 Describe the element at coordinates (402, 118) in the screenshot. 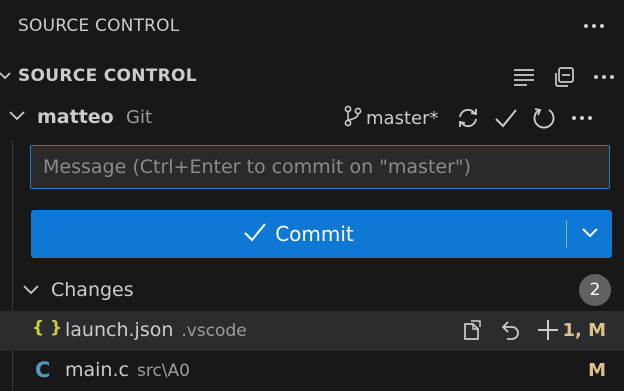

I see `branch-name: master*` at that location.